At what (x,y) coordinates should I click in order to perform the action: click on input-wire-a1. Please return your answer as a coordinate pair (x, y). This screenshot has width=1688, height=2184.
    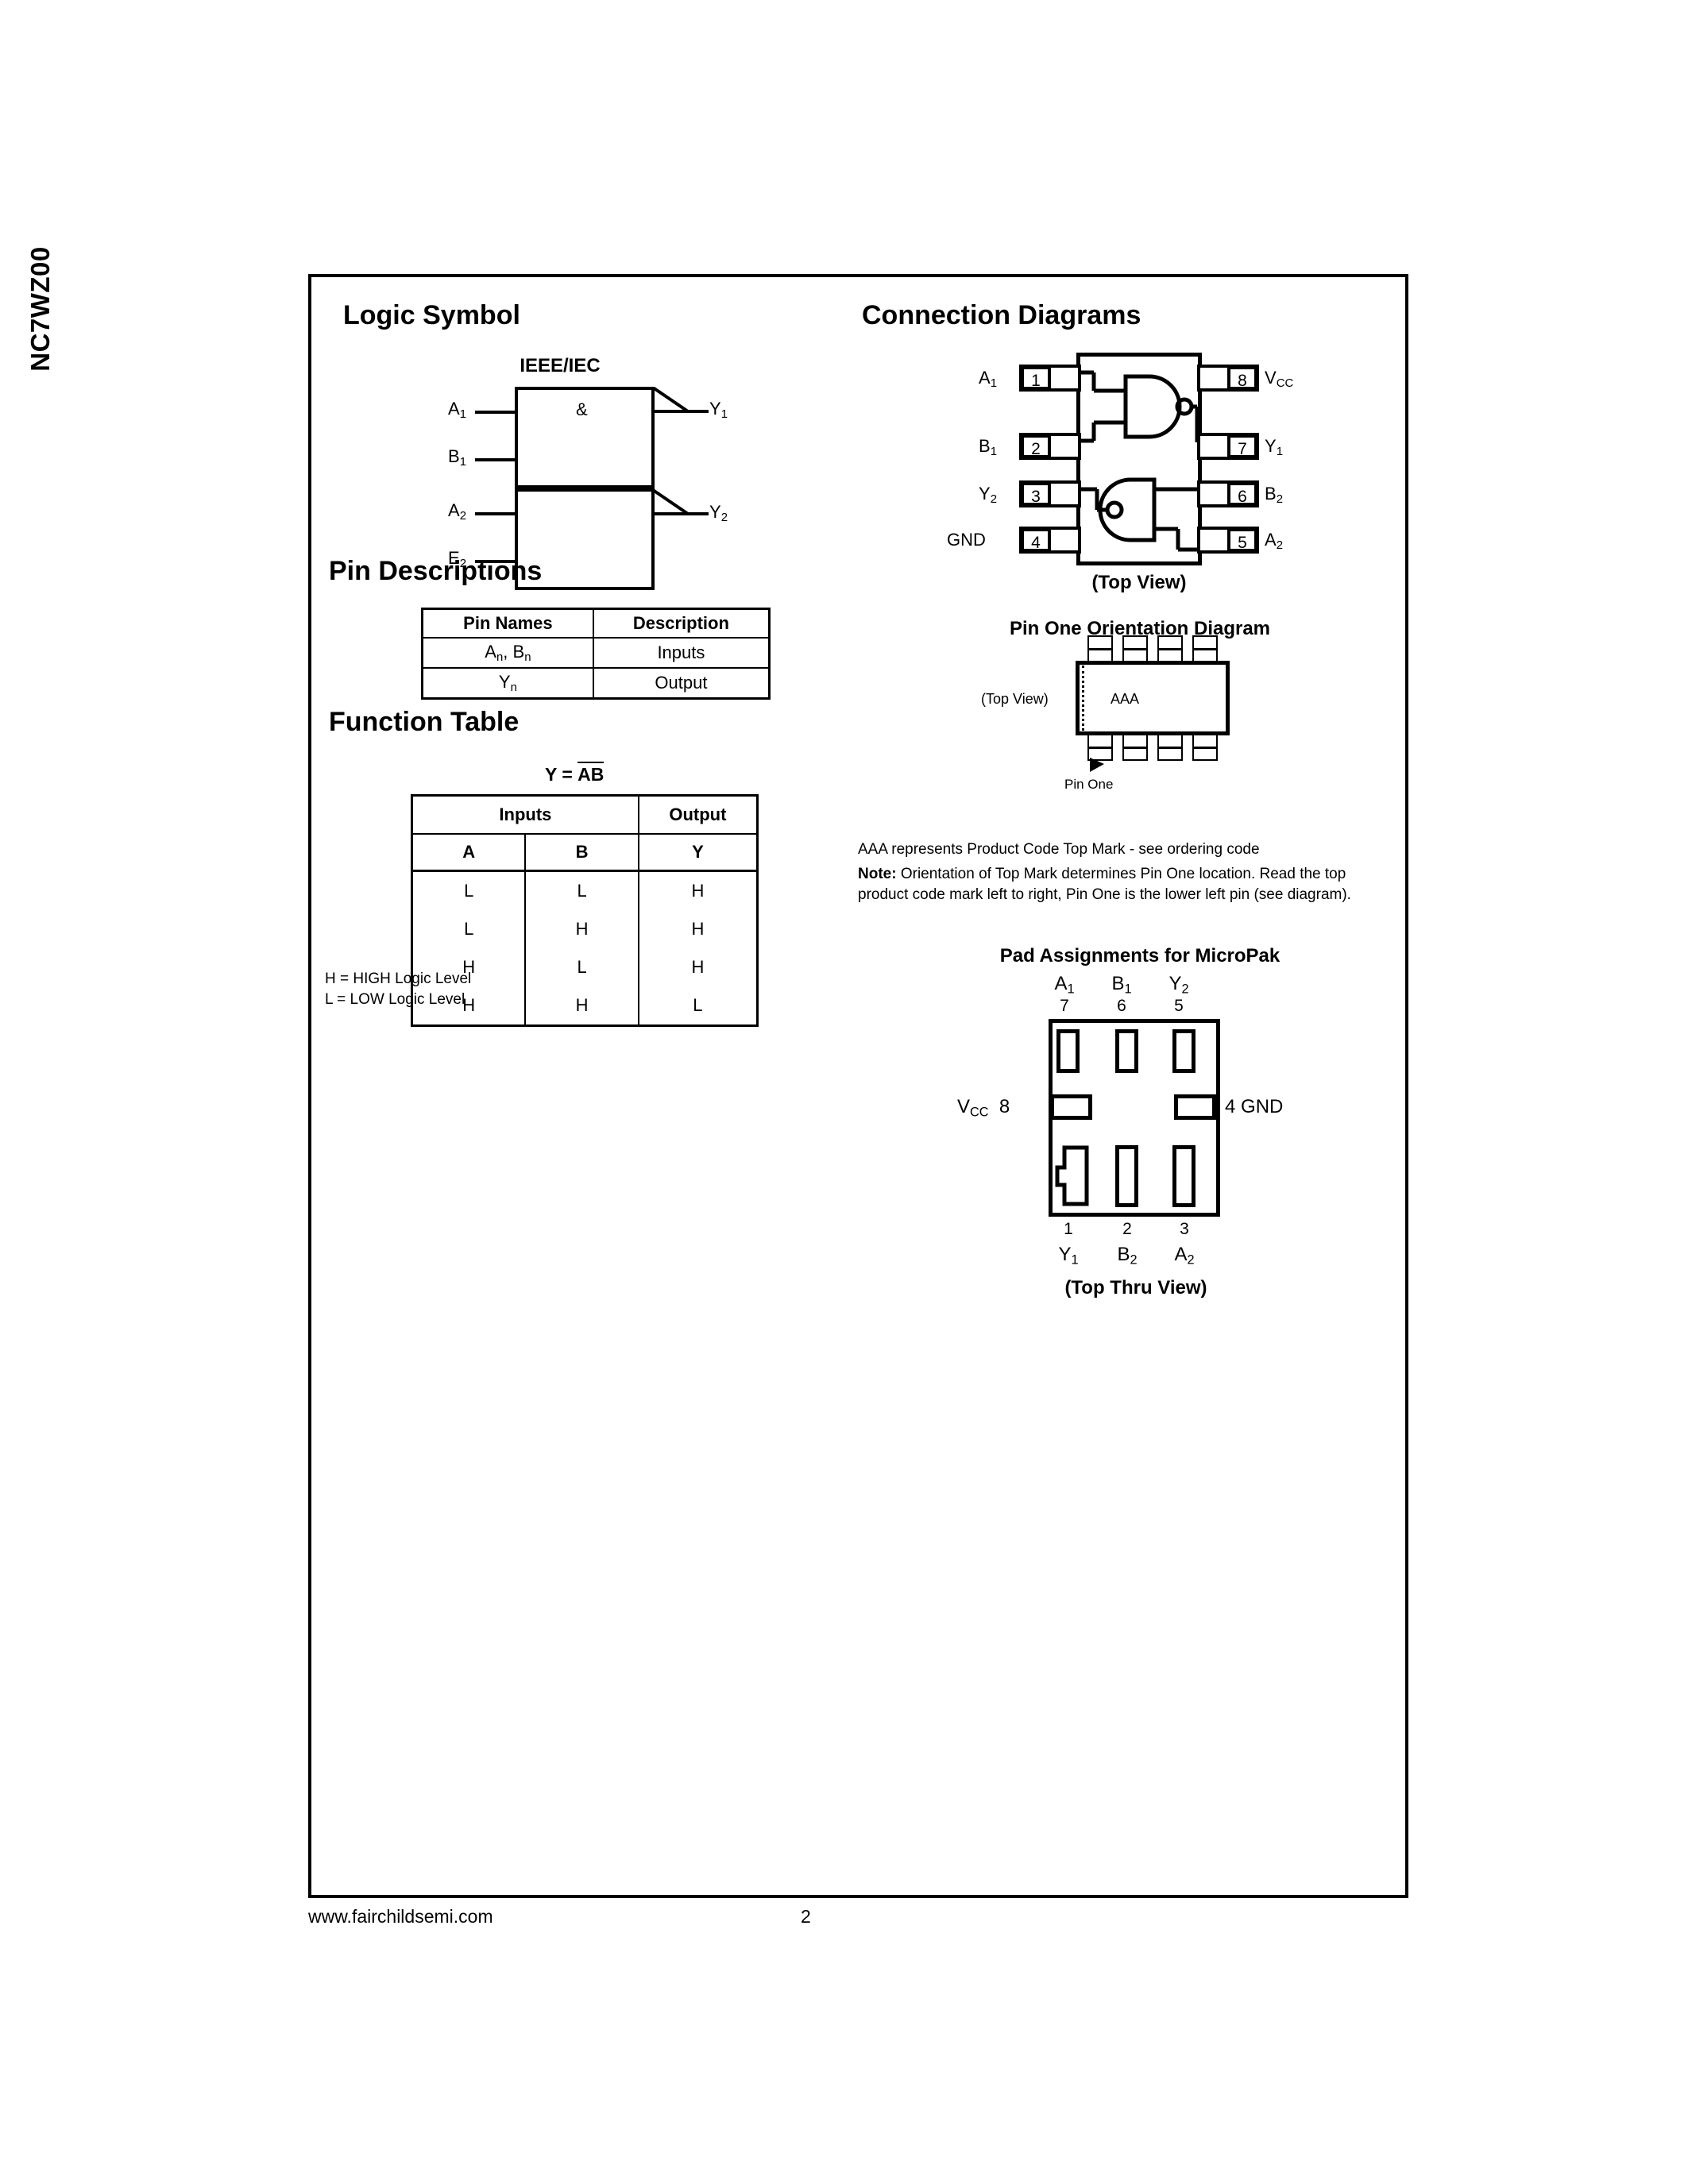
    Looking at the image, I should click on (495, 412).